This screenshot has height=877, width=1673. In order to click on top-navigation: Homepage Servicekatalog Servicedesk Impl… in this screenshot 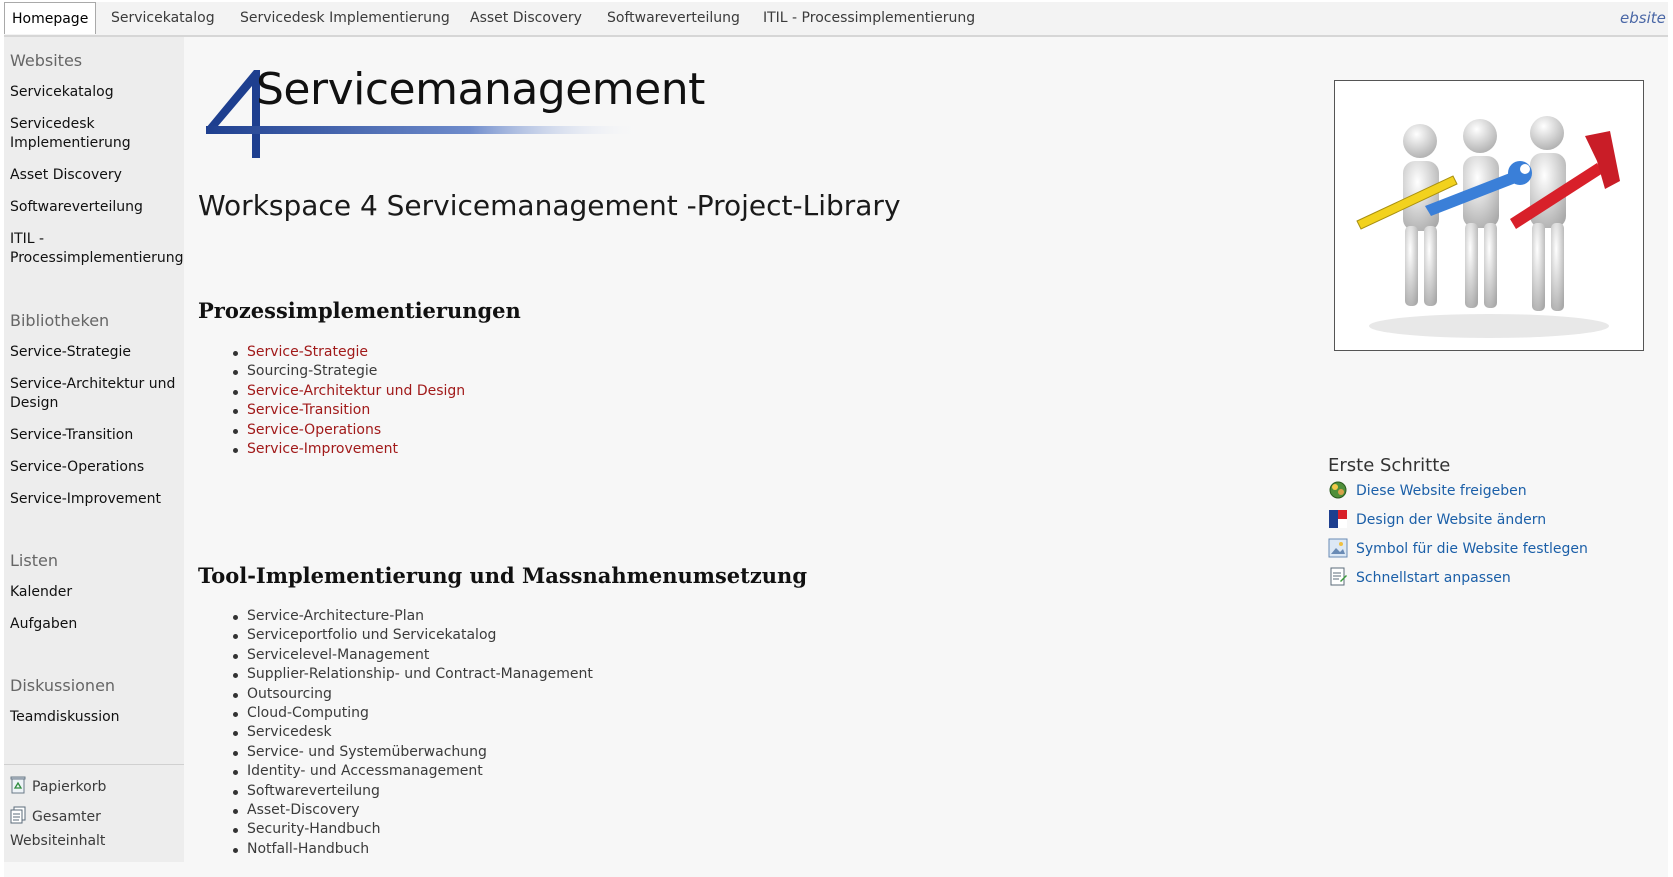, I will do `click(836, 19)`.